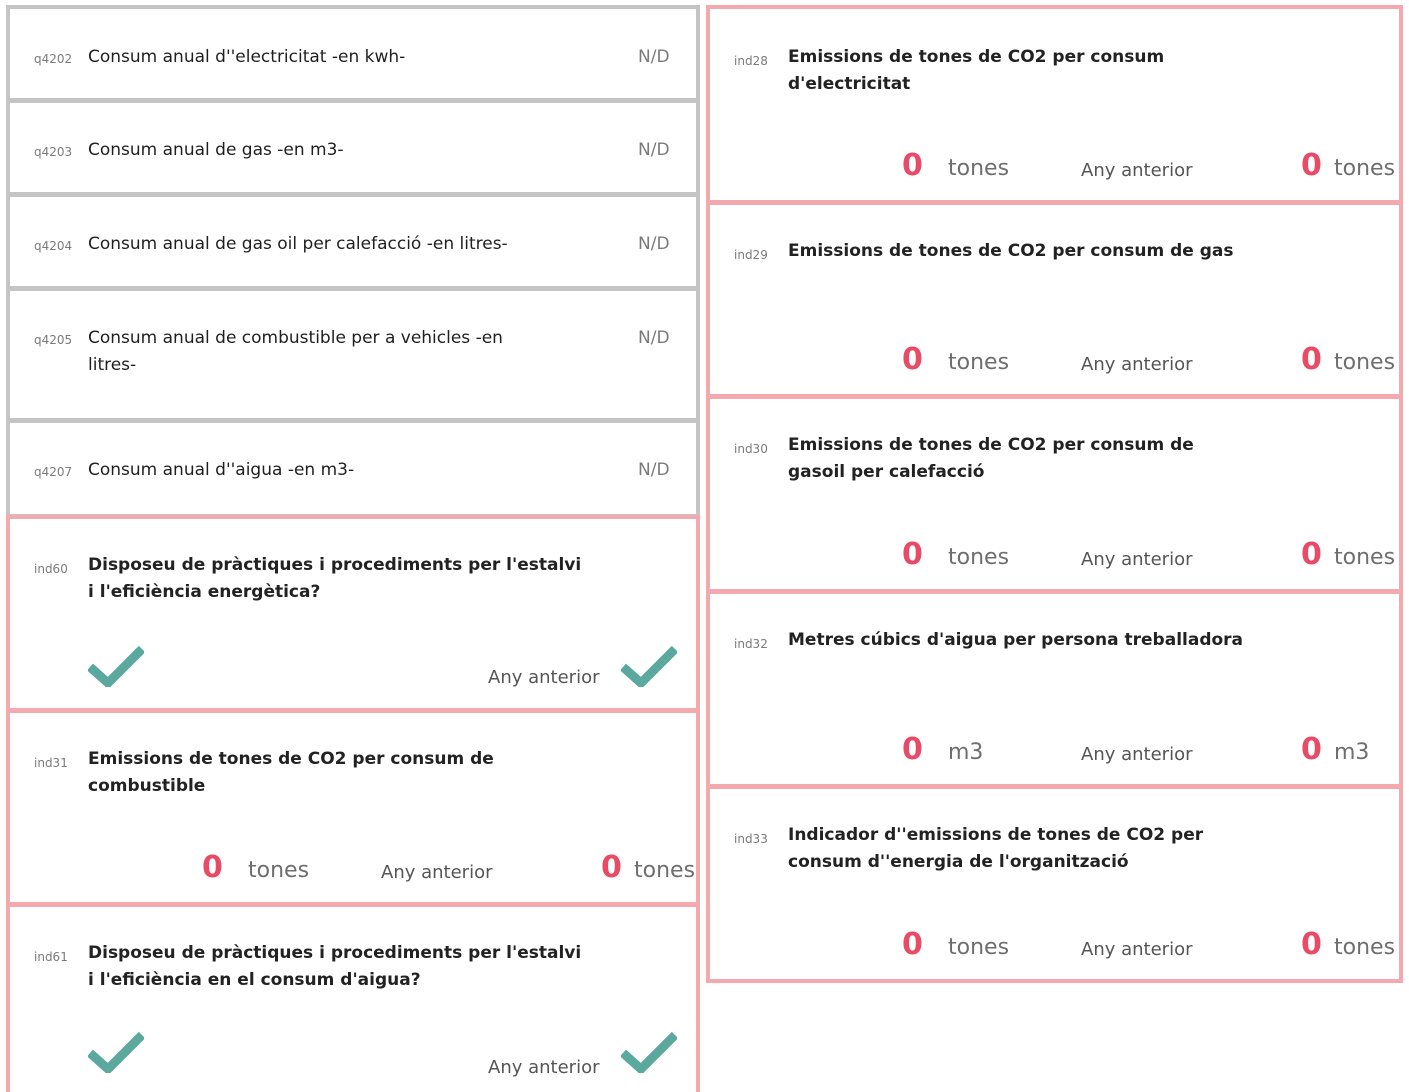 This screenshot has height=1092, width=1409. I want to click on question-label: Consum anual d''electricitat -en kwh-, so click(247, 57).